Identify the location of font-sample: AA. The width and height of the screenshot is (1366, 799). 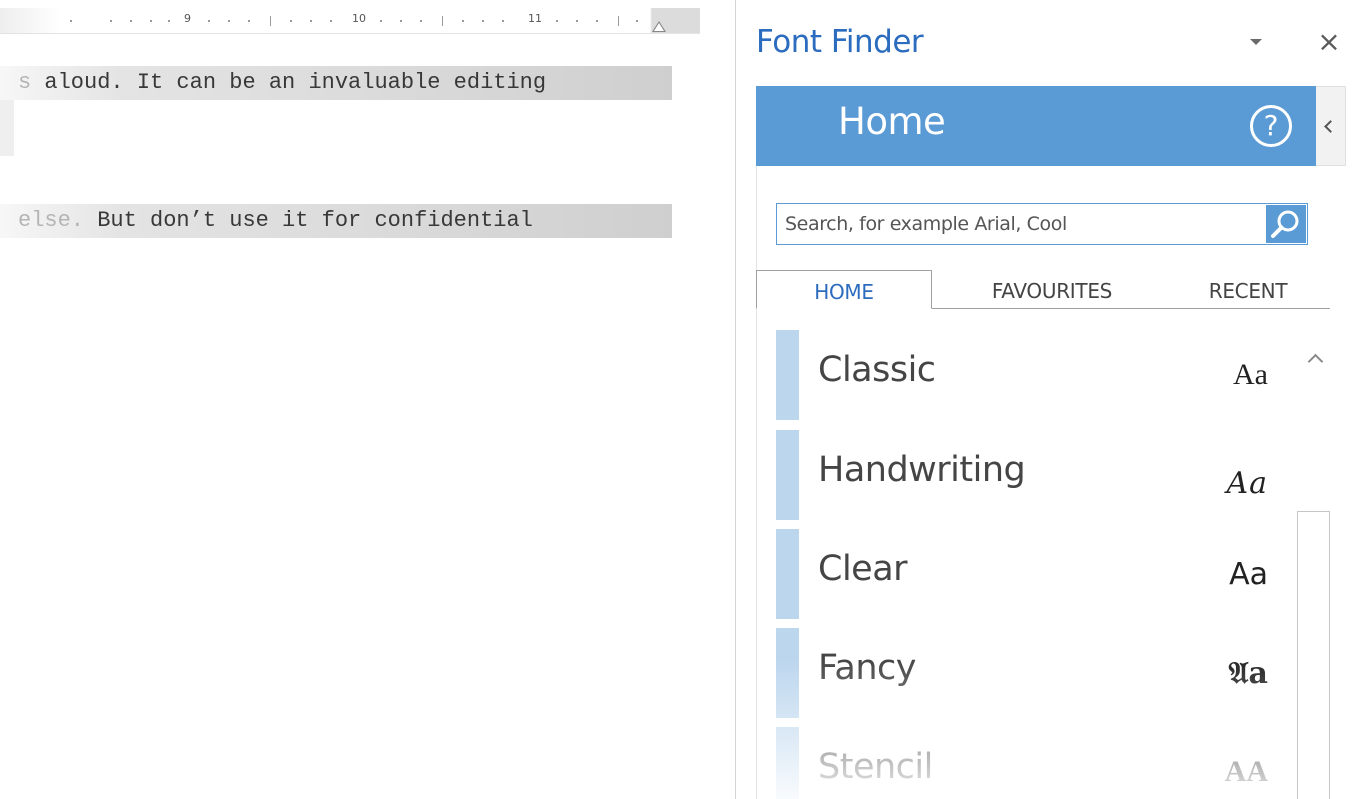
(1246, 771).